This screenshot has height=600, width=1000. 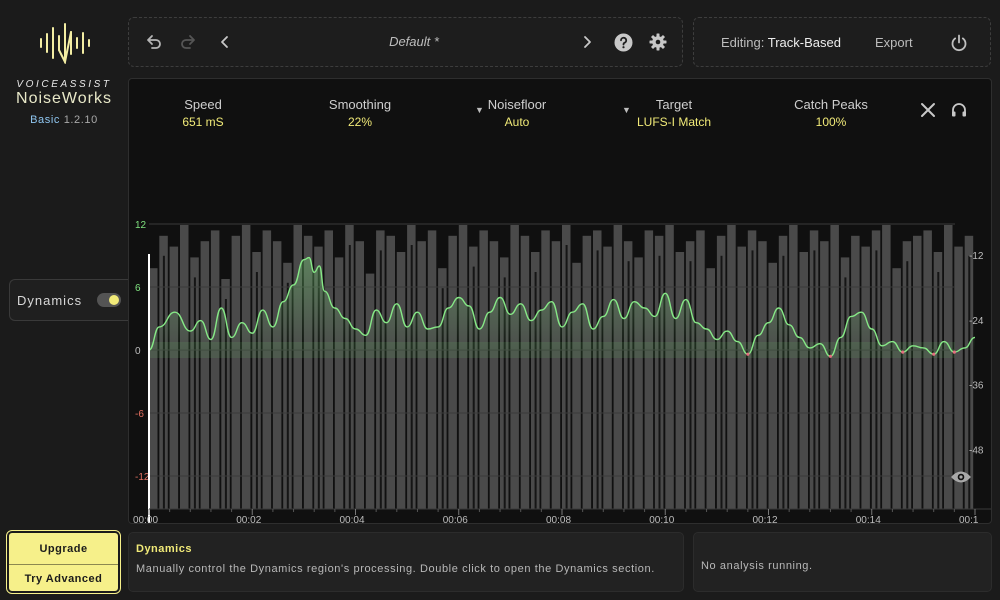 I want to click on upgrade-panel: Upgrade Try Advanced, so click(x=63, y=562).